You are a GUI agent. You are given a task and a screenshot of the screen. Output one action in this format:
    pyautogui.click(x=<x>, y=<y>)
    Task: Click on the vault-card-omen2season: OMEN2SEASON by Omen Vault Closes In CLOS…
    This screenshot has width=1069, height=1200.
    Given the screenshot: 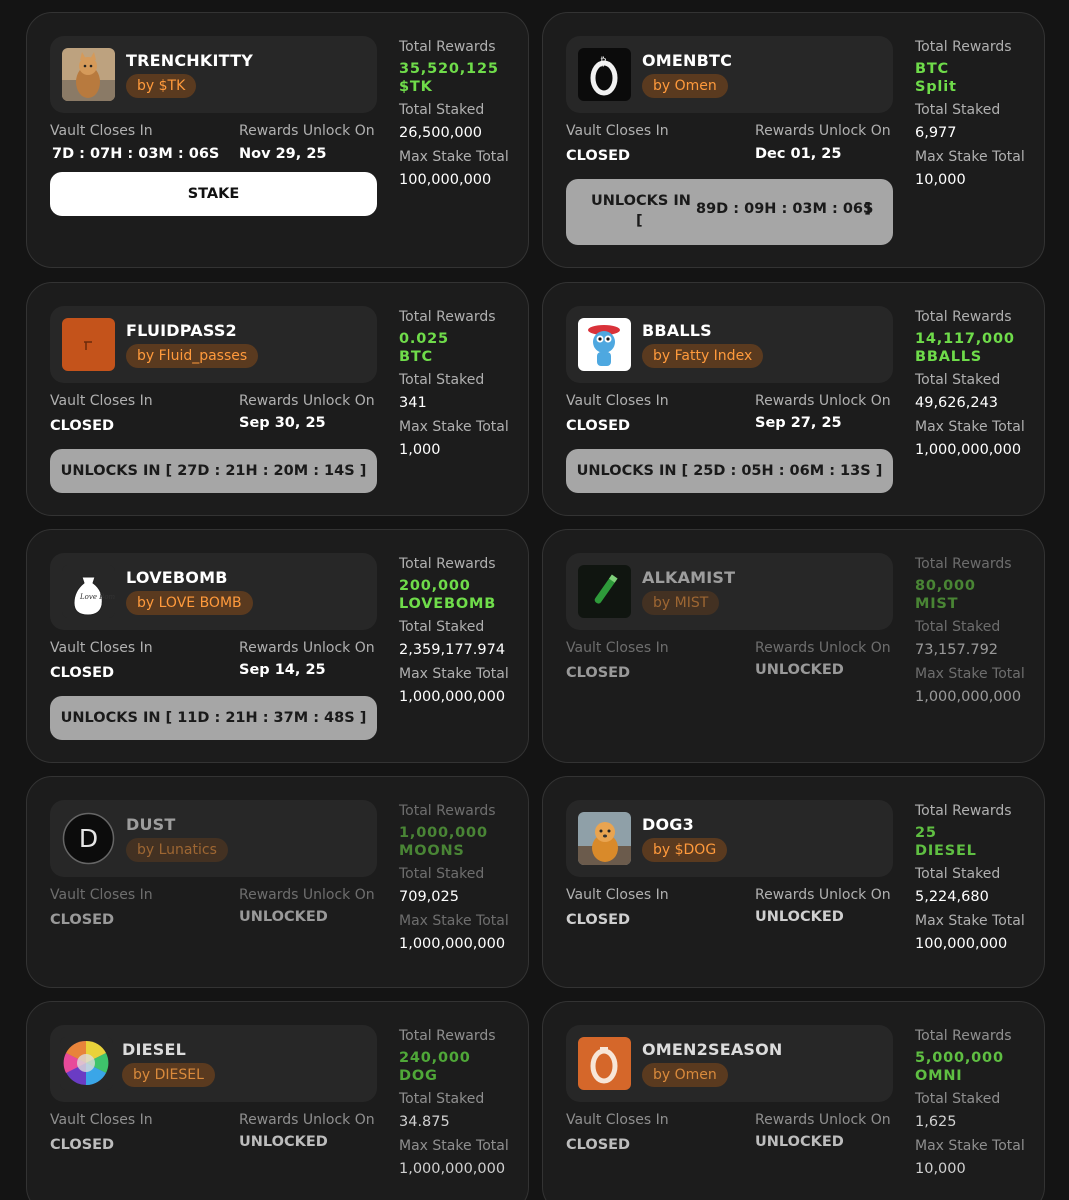 What is the action you would take?
    pyautogui.click(x=793, y=1100)
    